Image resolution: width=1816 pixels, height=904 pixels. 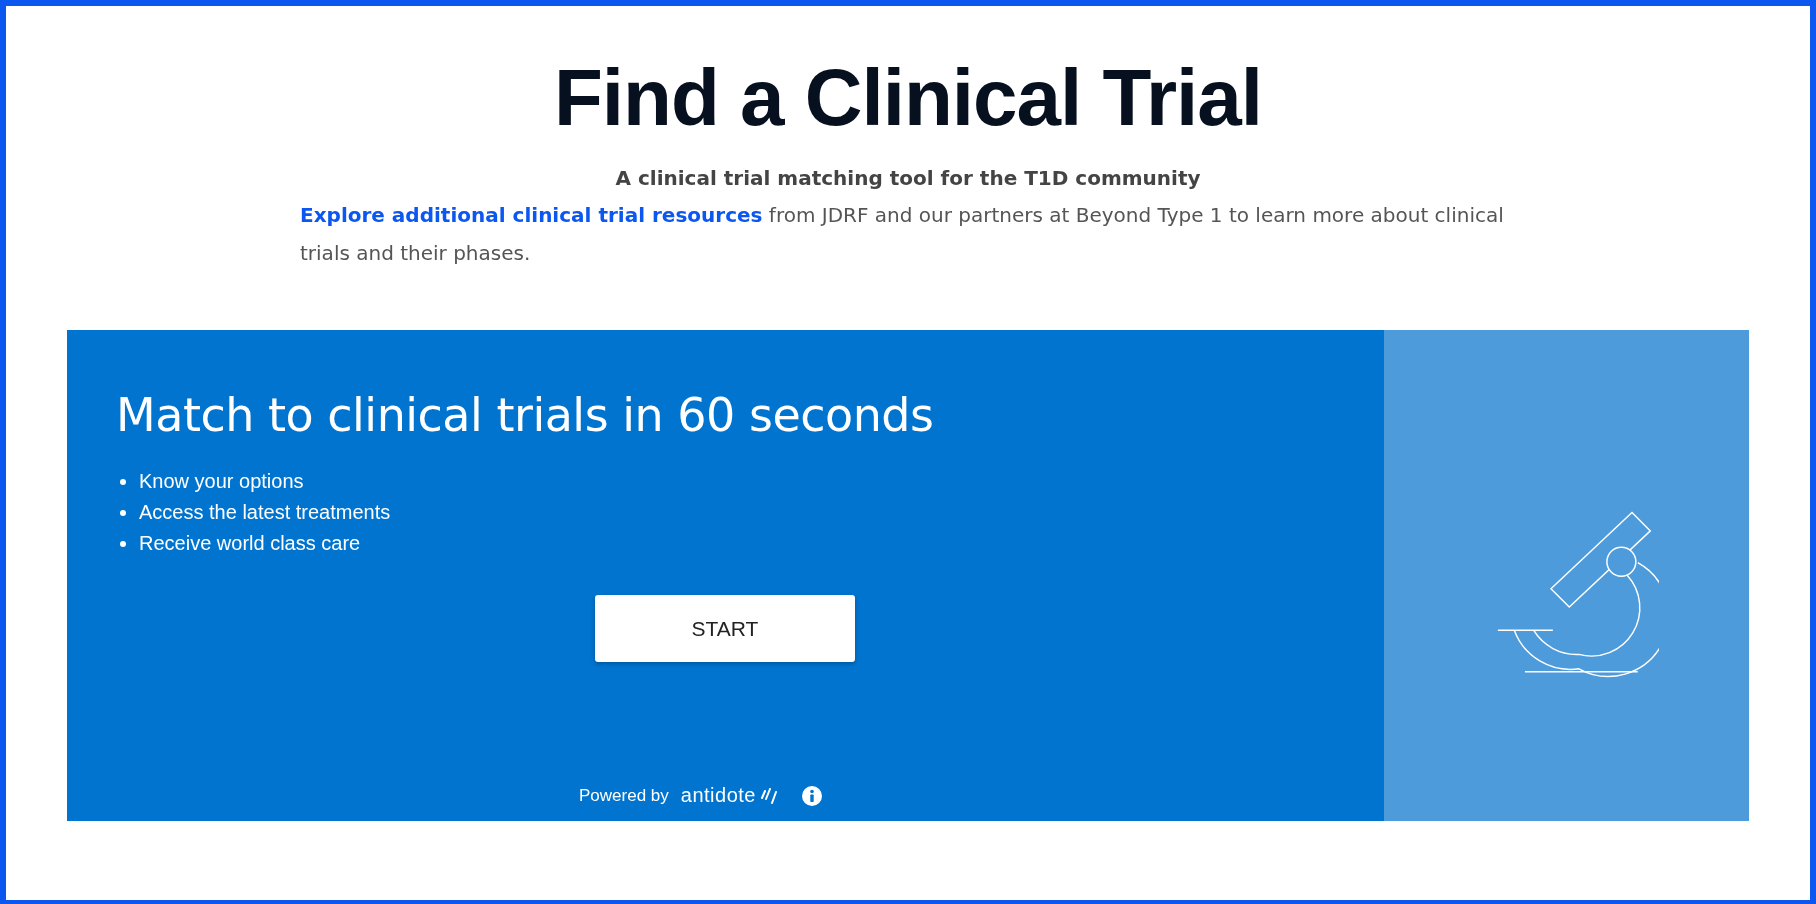 I want to click on powered-by-text: Powered by, so click(x=624, y=795).